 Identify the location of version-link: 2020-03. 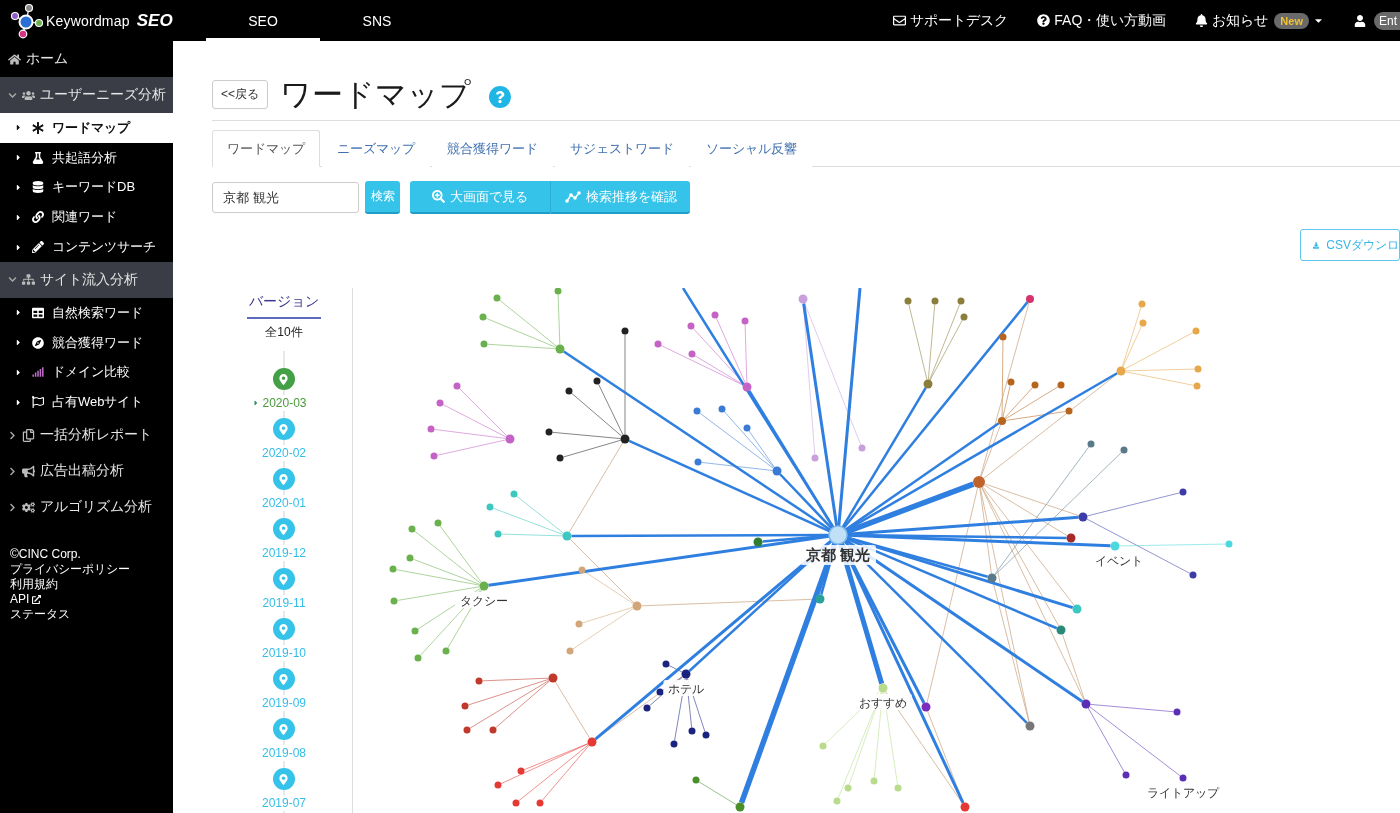
(279, 403).